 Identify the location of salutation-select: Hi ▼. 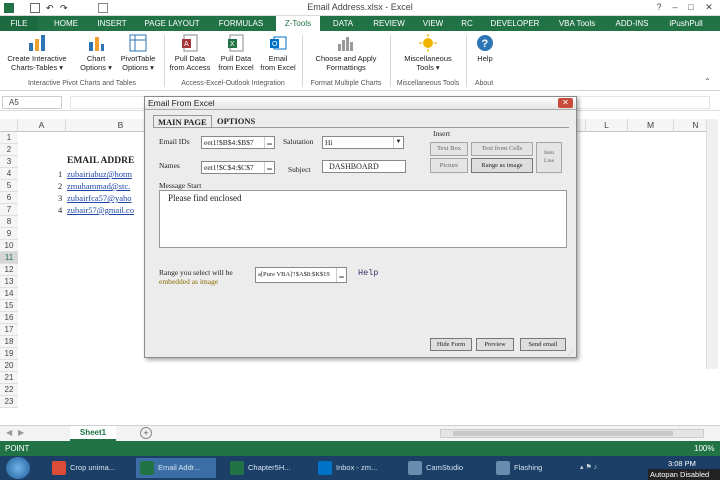
(363, 142).